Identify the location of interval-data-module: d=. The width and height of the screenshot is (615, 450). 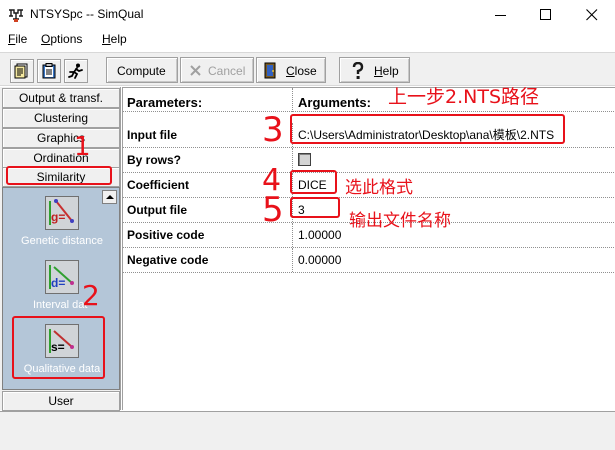
(62, 277).